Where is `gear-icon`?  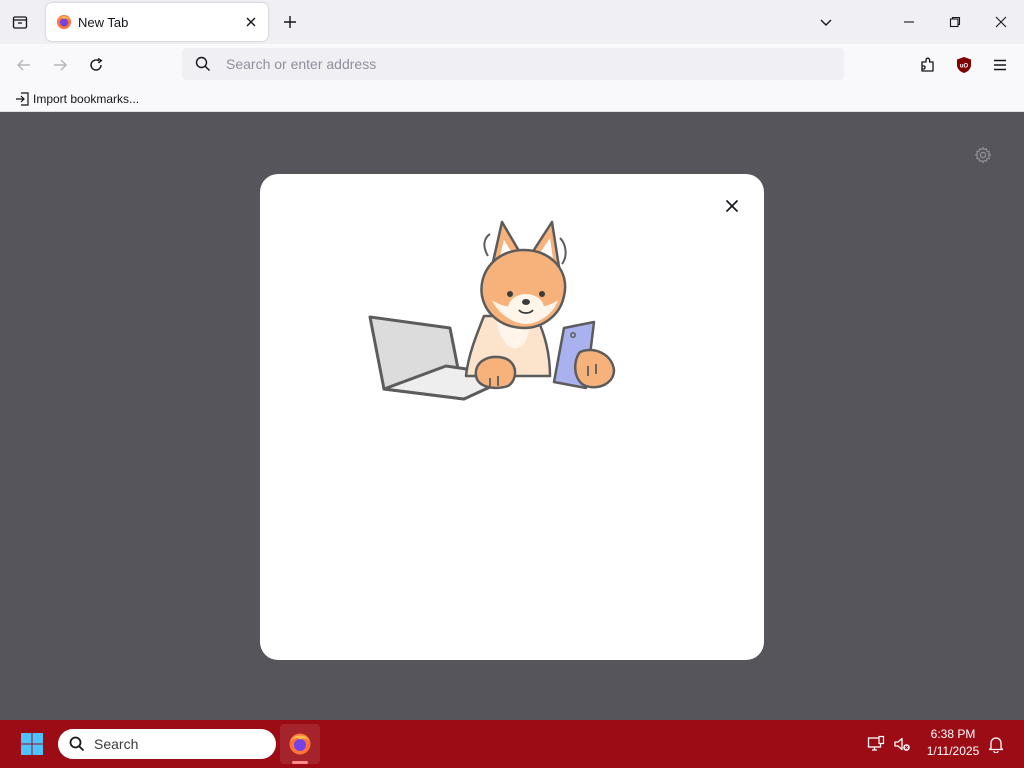
gear-icon is located at coordinates (983, 155).